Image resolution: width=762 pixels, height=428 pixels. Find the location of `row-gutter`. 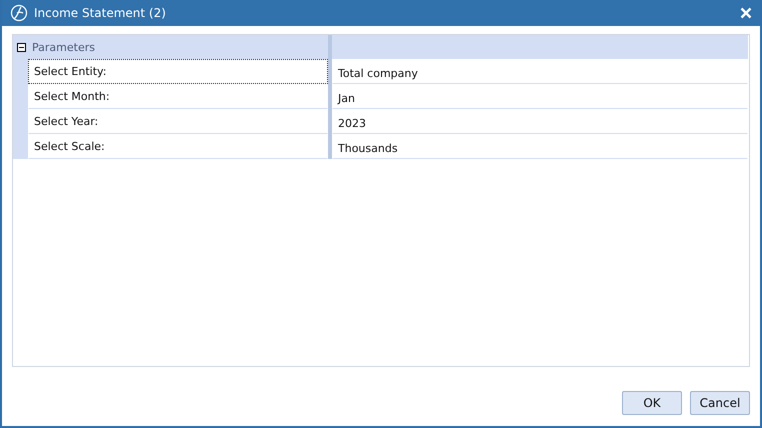

row-gutter is located at coordinates (20, 146).